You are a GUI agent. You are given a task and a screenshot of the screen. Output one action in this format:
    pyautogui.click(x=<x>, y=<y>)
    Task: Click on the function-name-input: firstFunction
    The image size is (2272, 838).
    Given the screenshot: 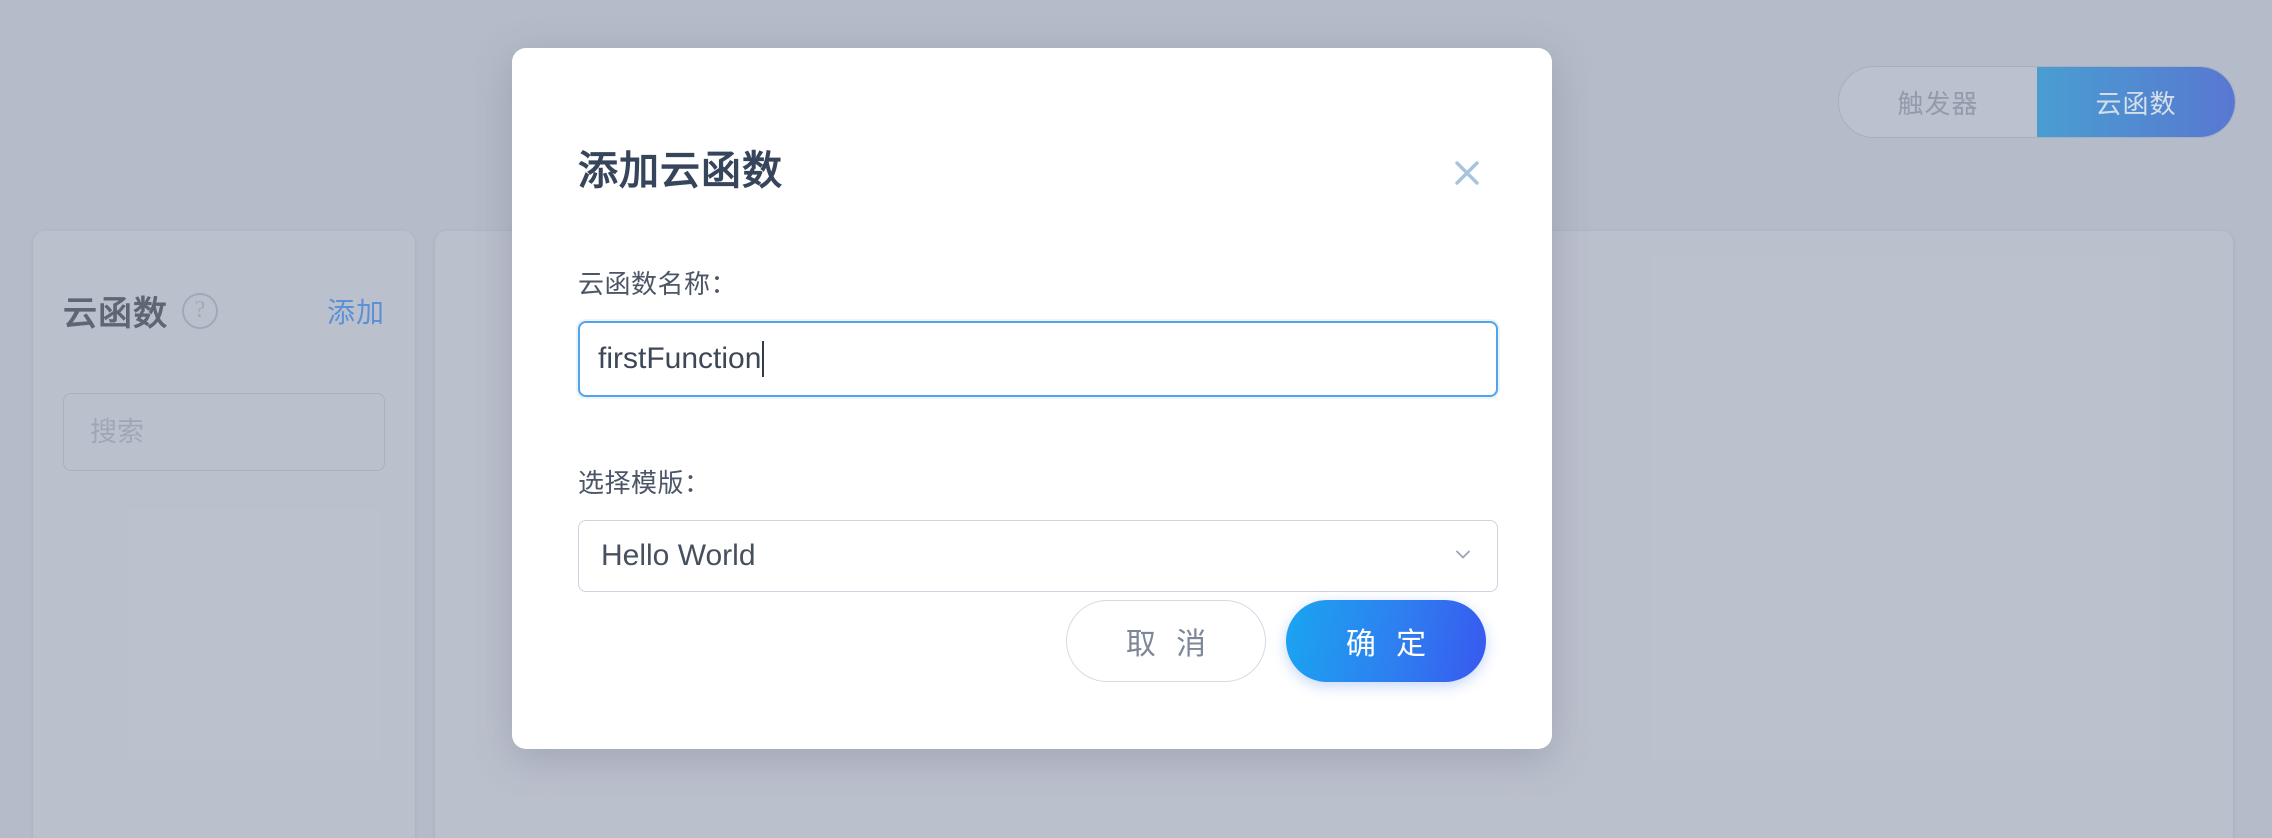 What is the action you would take?
    pyautogui.click(x=1038, y=359)
    